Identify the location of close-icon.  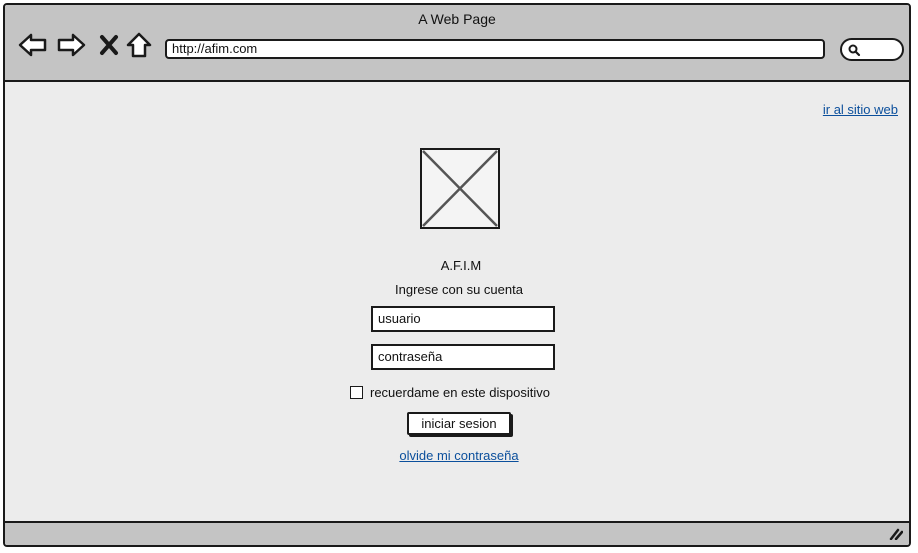
(109, 45).